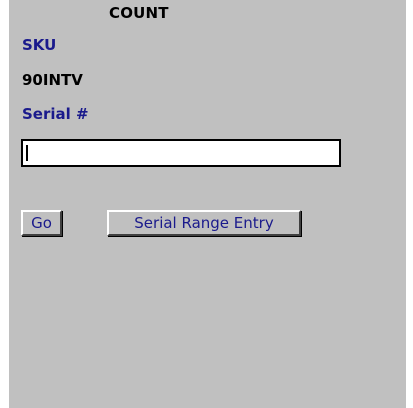 Image resolution: width=413 pixels, height=408 pixels. Describe the element at coordinates (41, 223) in the screenshot. I see `go-button: Go` at that location.